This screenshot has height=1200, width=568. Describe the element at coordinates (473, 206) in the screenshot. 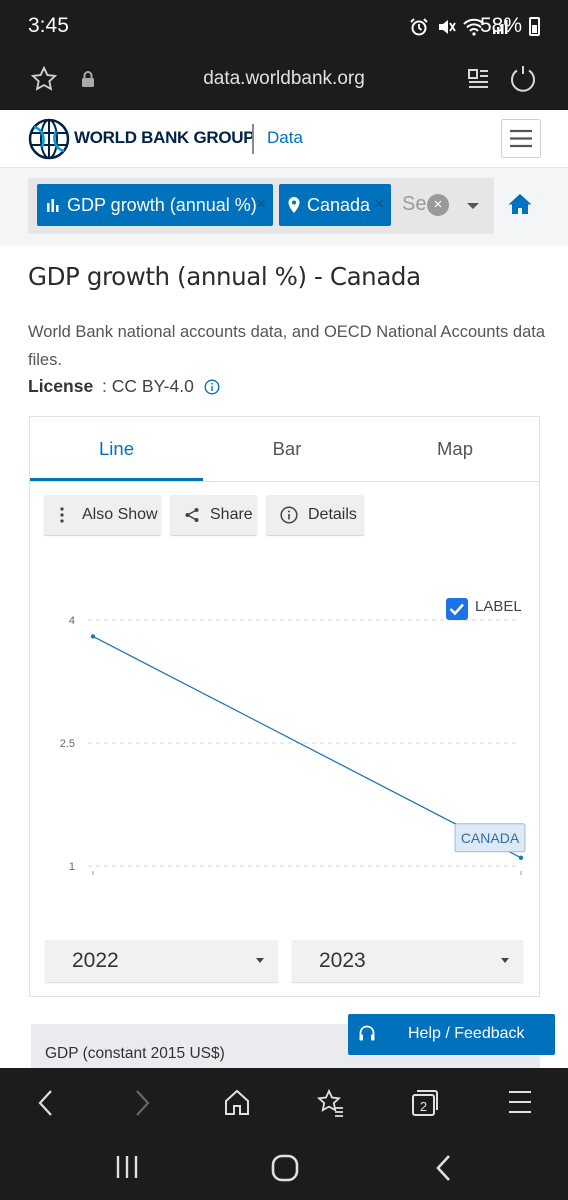

I see `filter-dropdown-caret-icon` at that location.